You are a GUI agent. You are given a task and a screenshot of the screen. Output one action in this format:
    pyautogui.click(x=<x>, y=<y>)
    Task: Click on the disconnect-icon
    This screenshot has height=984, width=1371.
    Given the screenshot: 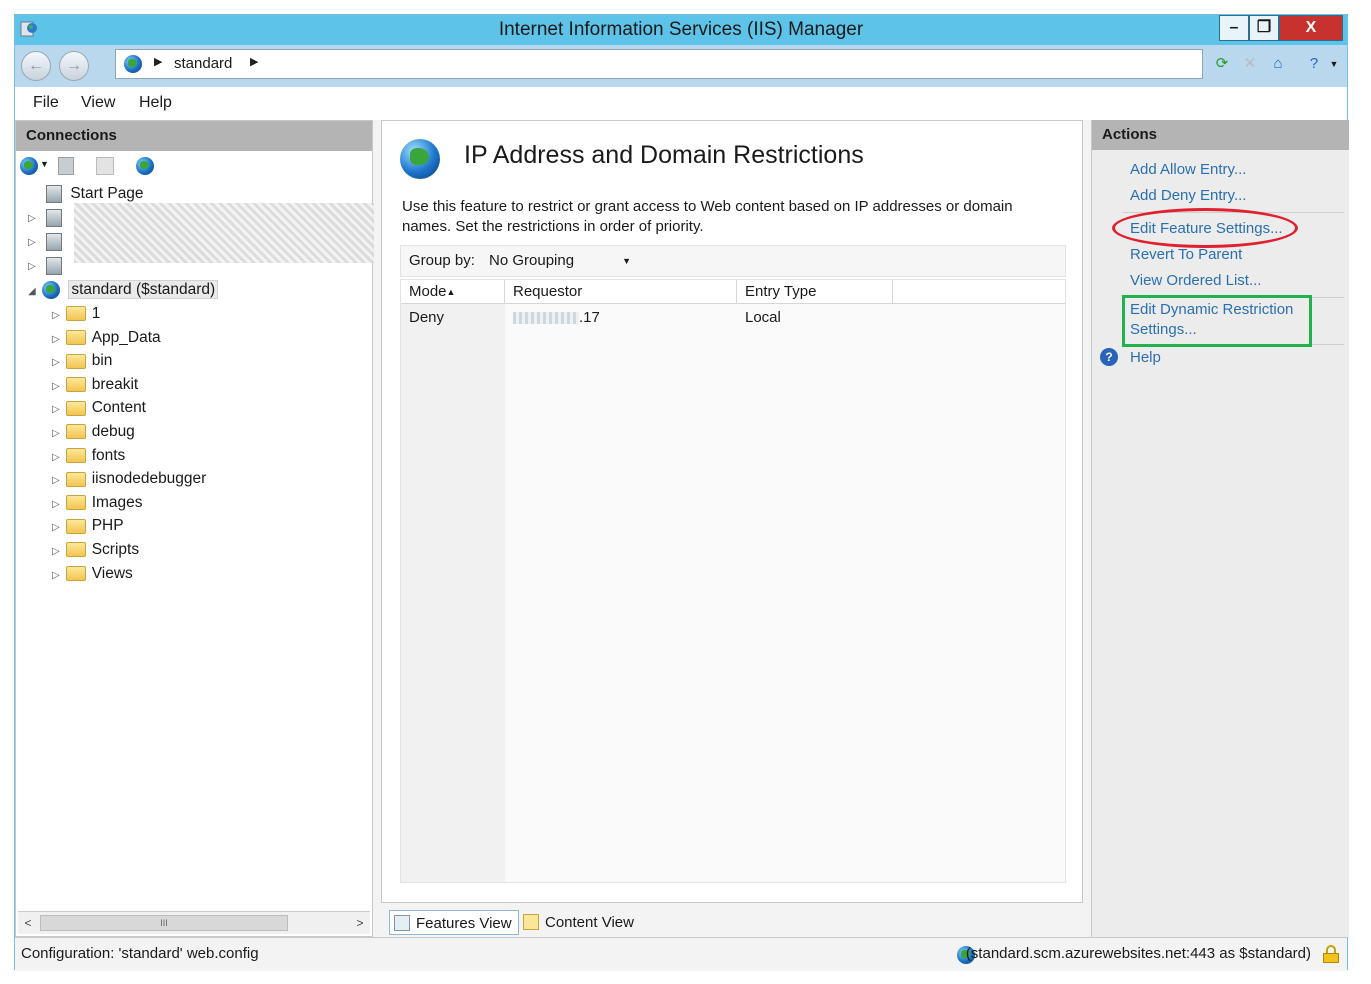 What is the action you would take?
    pyautogui.click(x=145, y=166)
    